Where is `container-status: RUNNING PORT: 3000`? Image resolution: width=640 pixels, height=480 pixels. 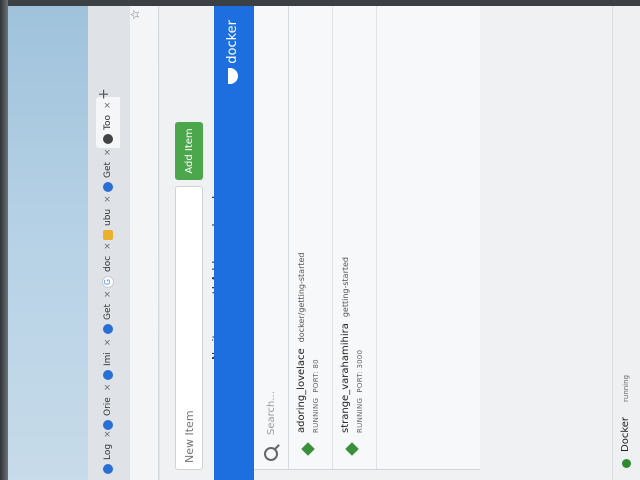 container-status: RUNNING PORT: 3000 is located at coordinates (360, 391).